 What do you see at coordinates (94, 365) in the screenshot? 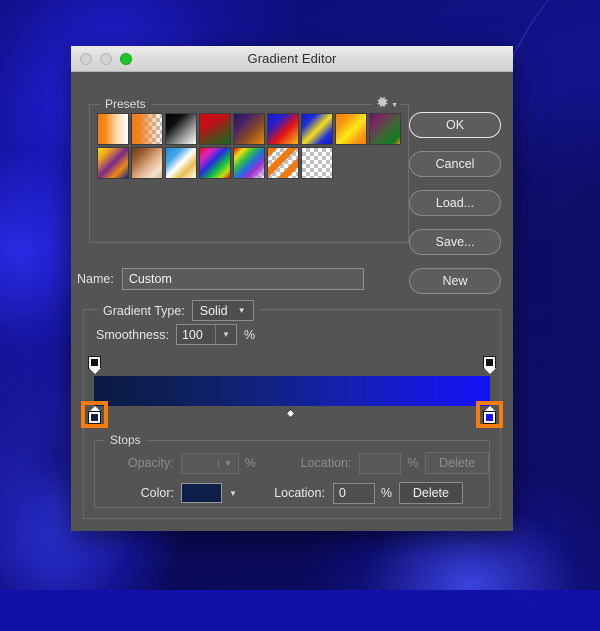
I see `opacity-stop-start` at bounding box center [94, 365].